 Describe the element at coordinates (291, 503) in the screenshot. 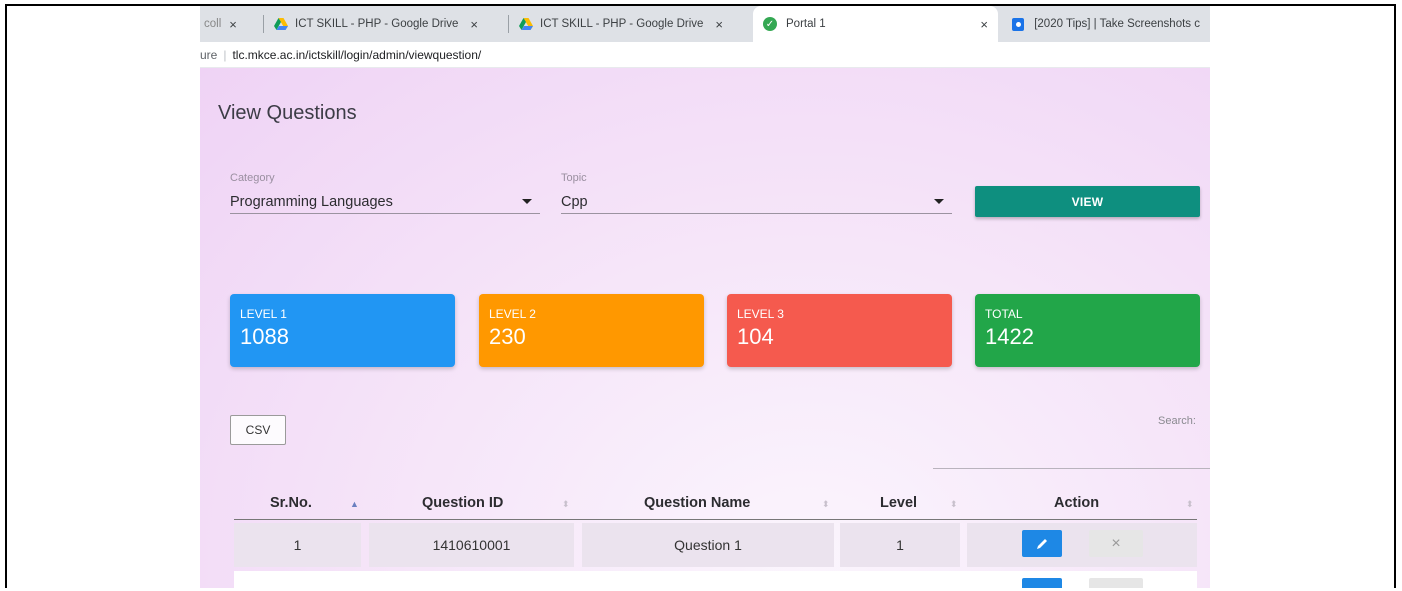

I see `header-srno: Sr.No.` at that location.